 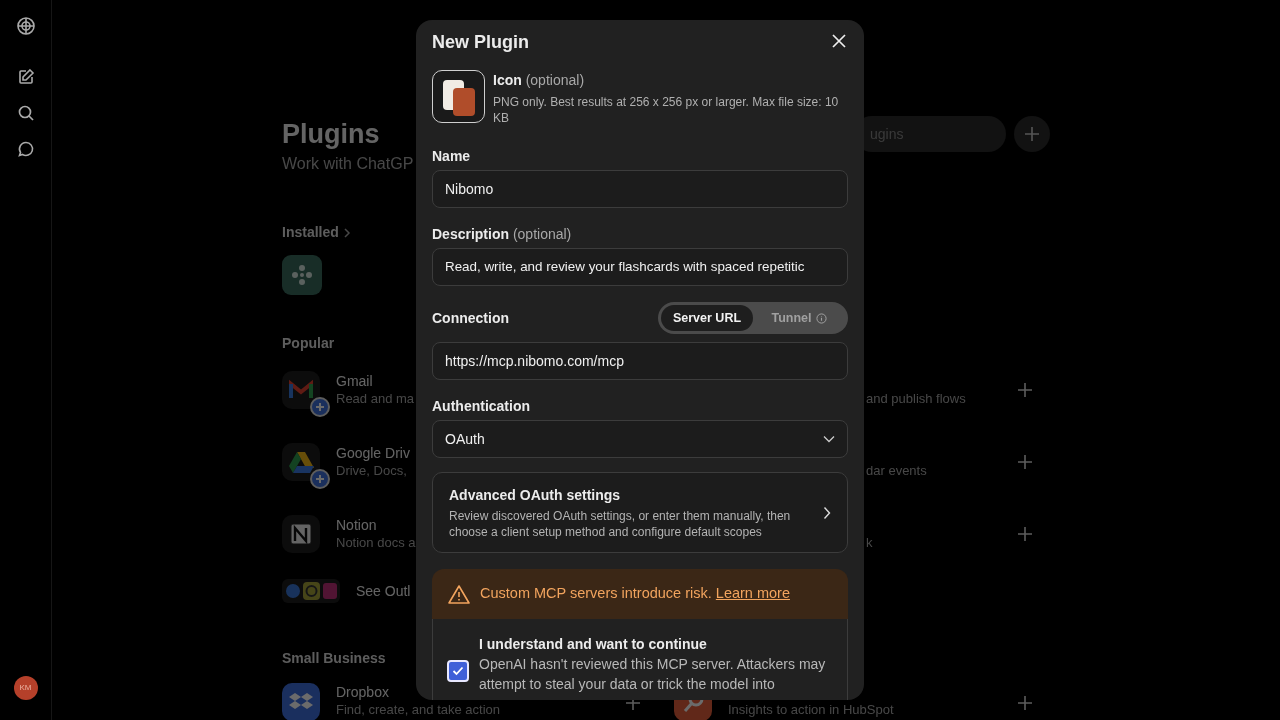 I want to click on close-icon, so click(x=839, y=41).